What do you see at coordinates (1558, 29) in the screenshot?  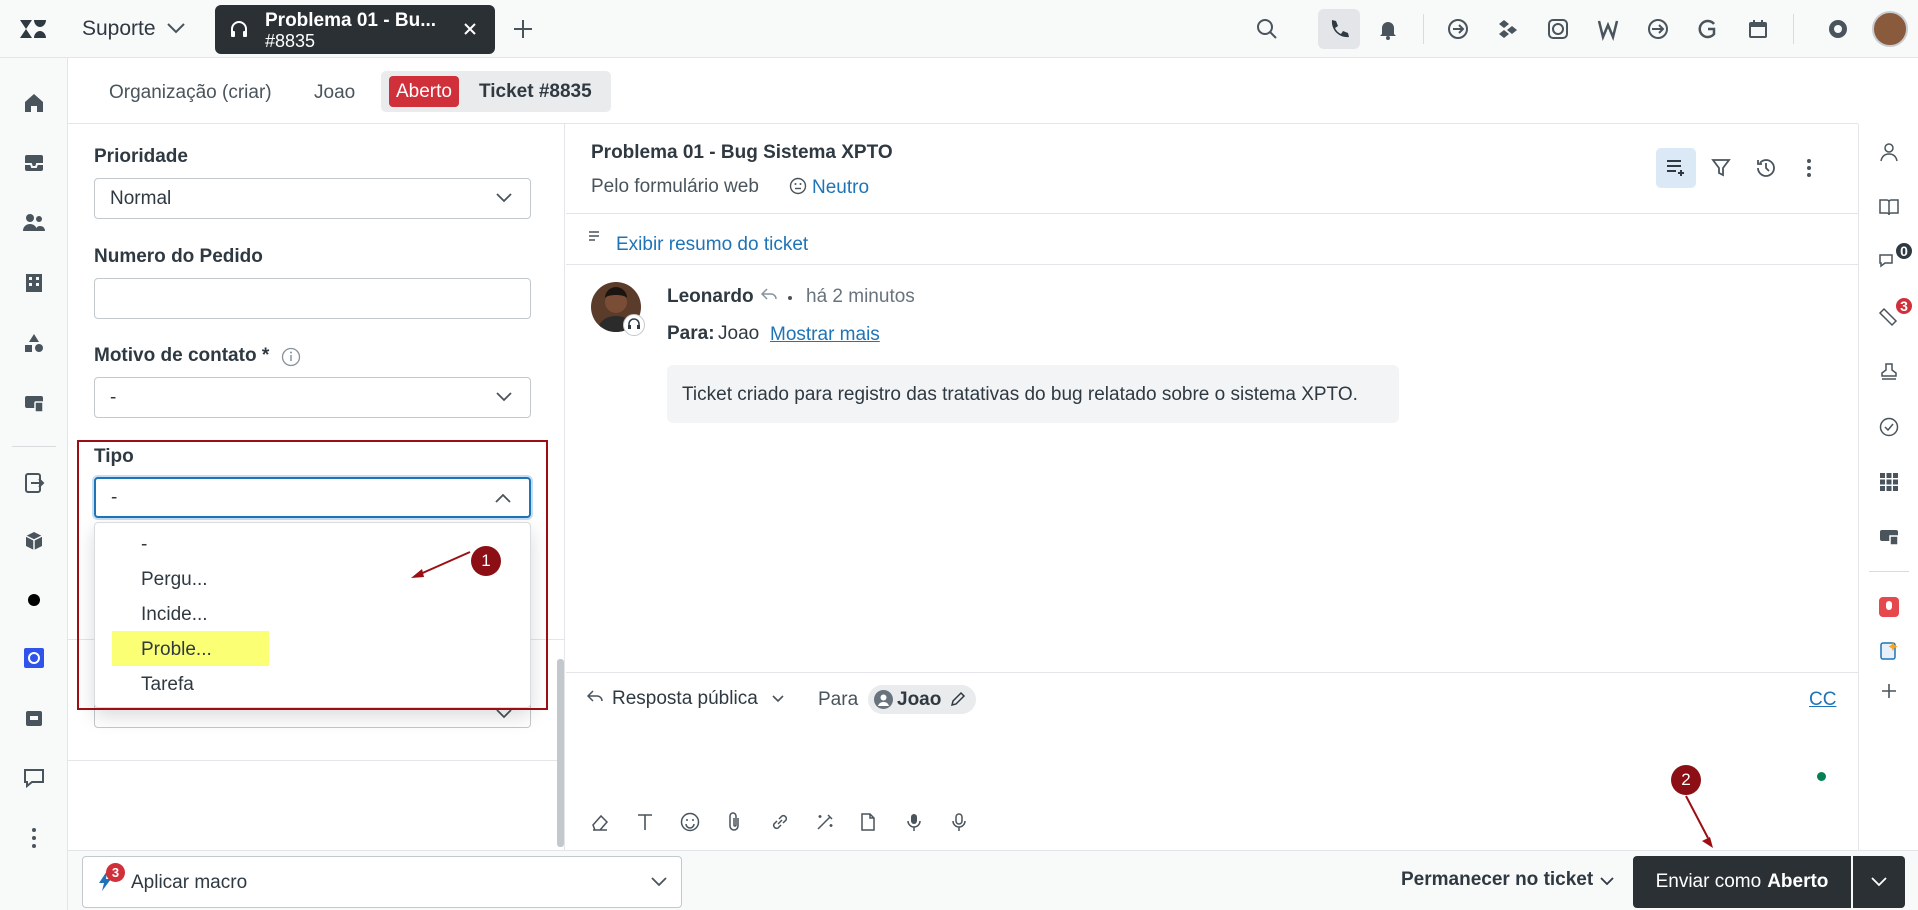 I see `app-whatsapp-icon` at bounding box center [1558, 29].